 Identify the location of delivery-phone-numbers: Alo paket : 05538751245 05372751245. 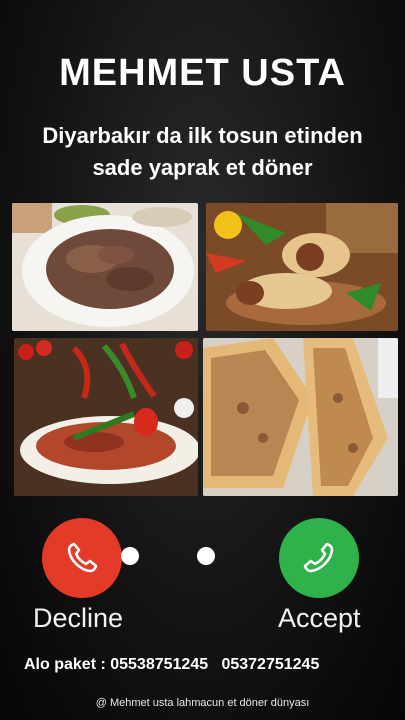
(172, 664).